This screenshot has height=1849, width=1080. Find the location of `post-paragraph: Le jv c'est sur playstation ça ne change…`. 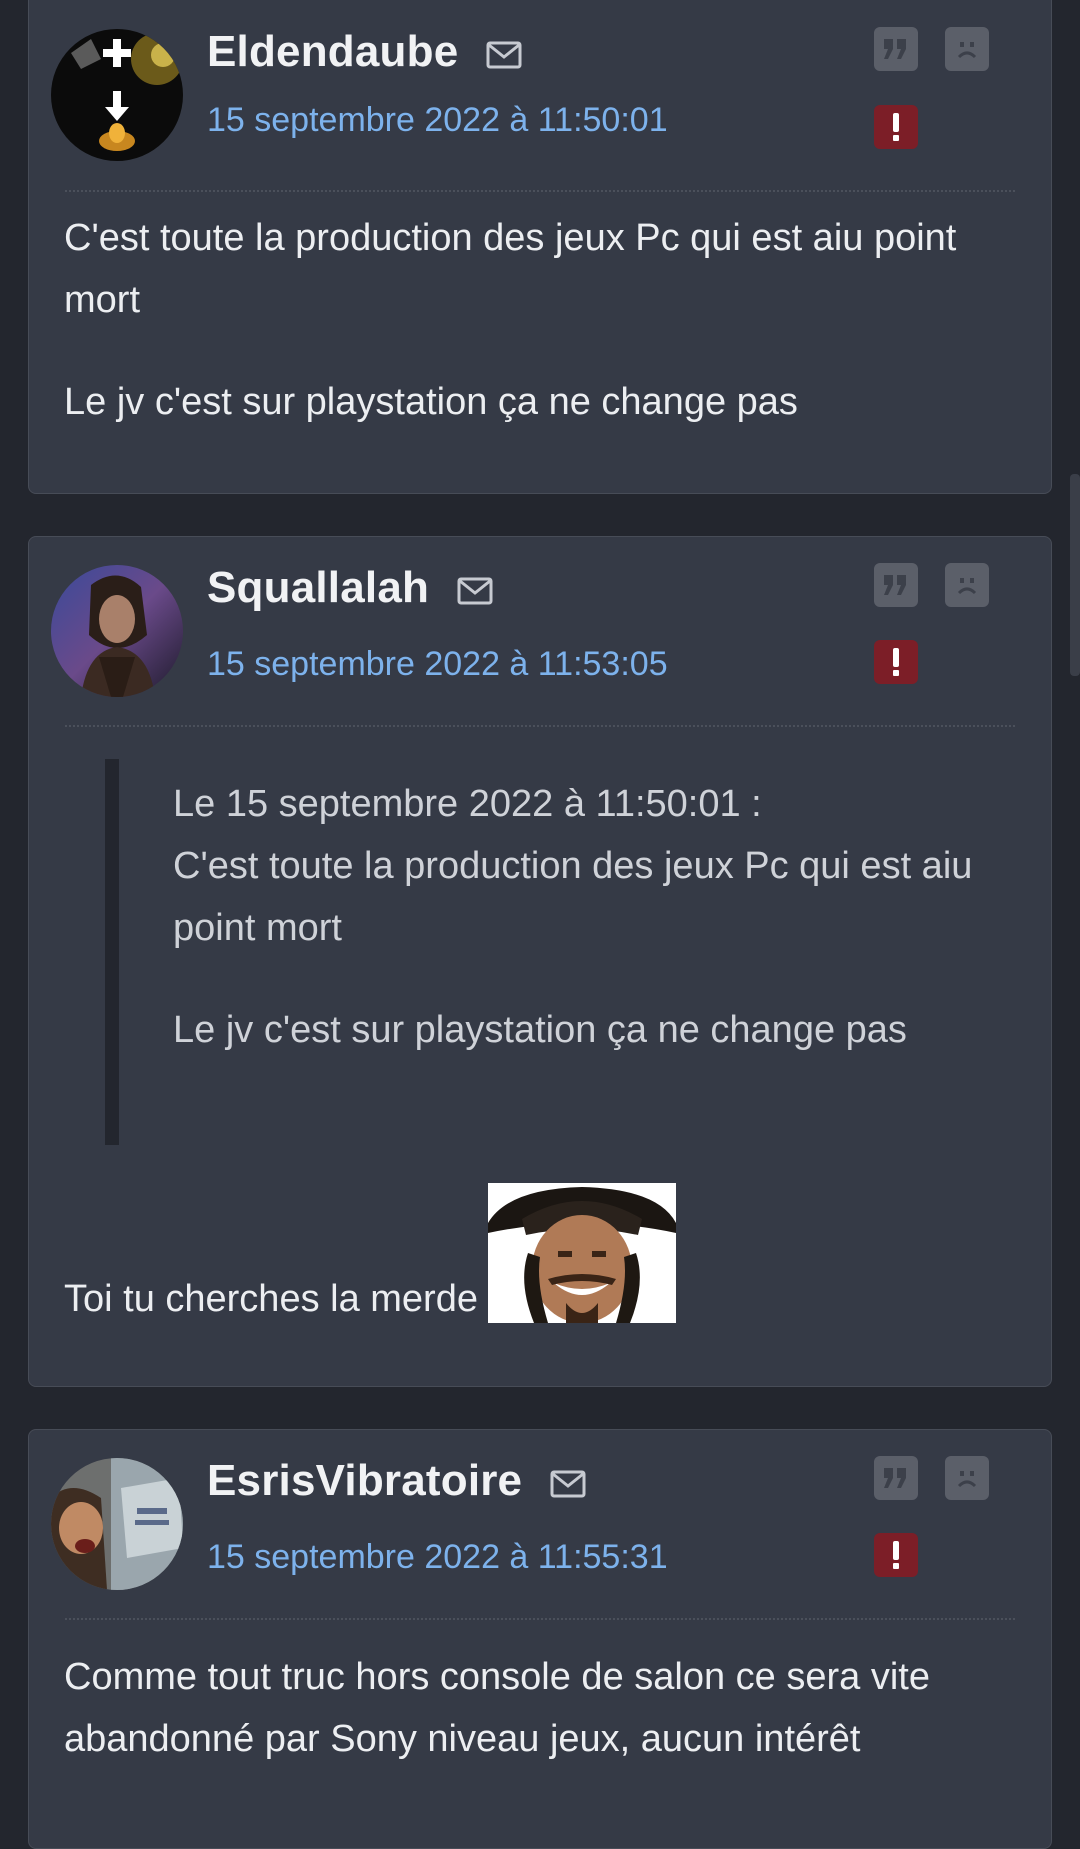

post-paragraph: Le jv c'est sur playstation ça ne change… is located at coordinates (431, 402).